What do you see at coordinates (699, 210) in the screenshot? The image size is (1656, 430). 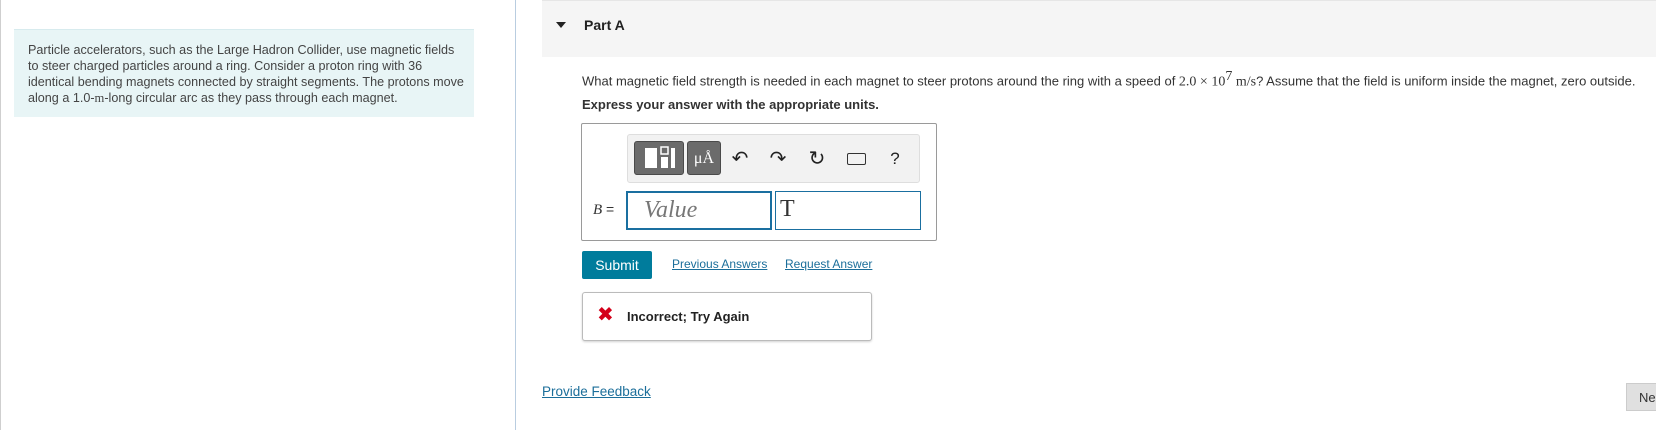 I see `value-input: Value` at bounding box center [699, 210].